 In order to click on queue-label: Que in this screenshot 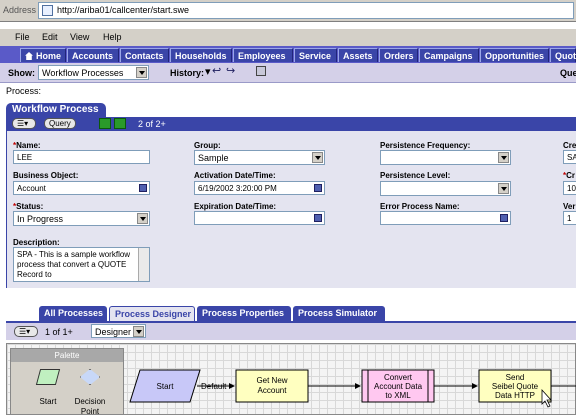, I will do `click(568, 73)`.